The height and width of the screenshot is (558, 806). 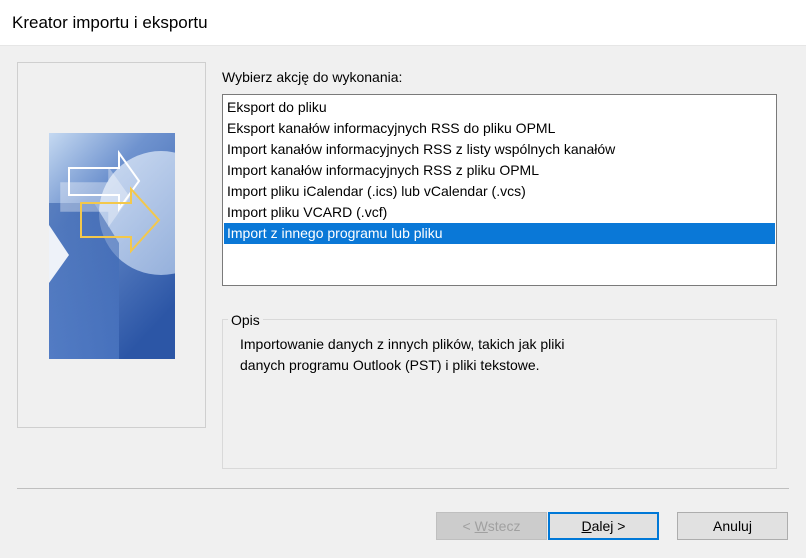 What do you see at coordinates (468, 526) in the screenshot?
I see `back-button-prefix: <` at bounding box center [468, 526].